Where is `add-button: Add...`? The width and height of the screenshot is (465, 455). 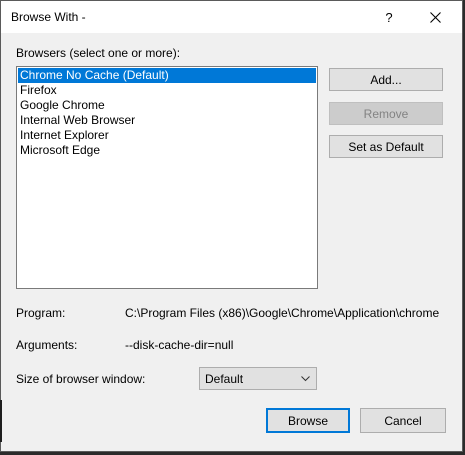 add-button: Add... is located at coordinates (386, 79).